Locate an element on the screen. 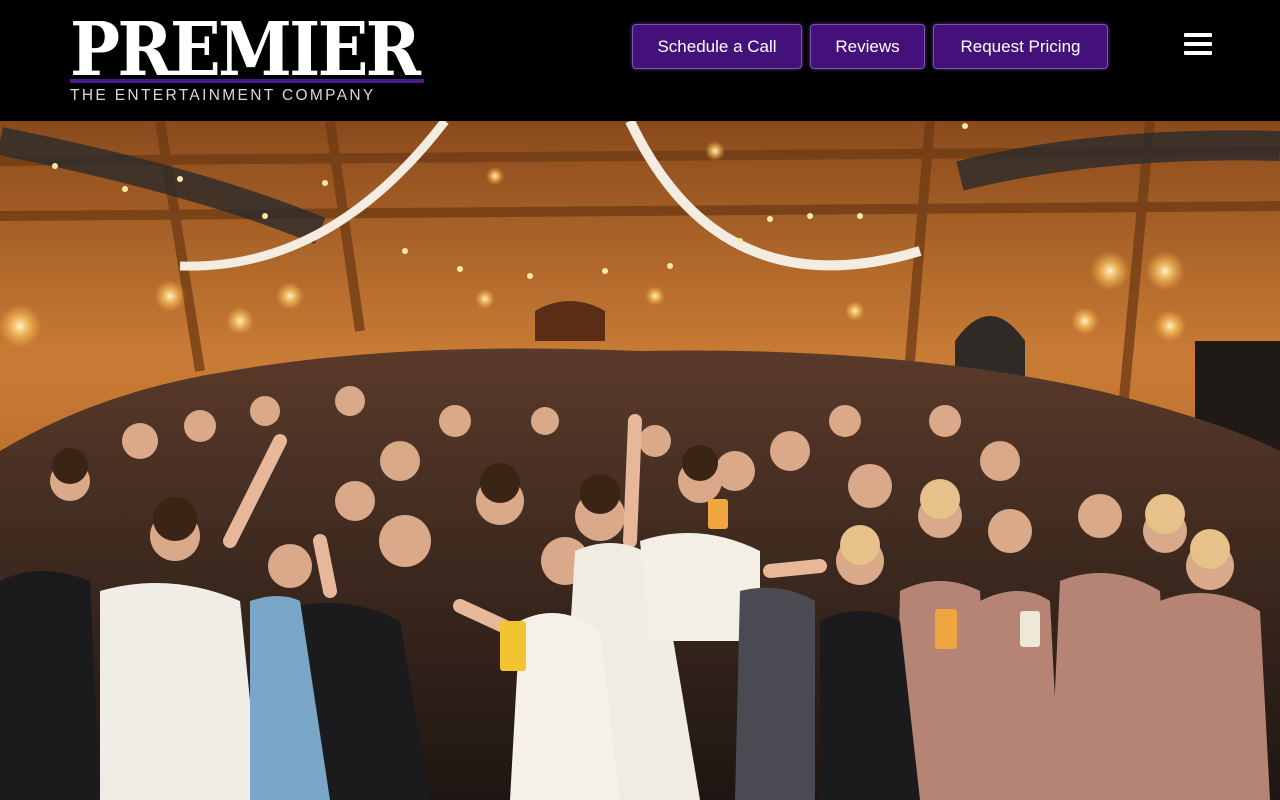 The image size is (1280, 800). request-pricing-button: Request Pricing is located at coordinates (1020, 46).